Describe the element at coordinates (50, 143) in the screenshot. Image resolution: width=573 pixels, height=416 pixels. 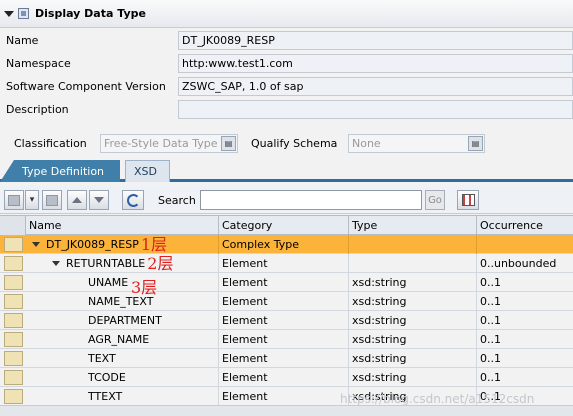
I see `classification-label: Classification` at that location.